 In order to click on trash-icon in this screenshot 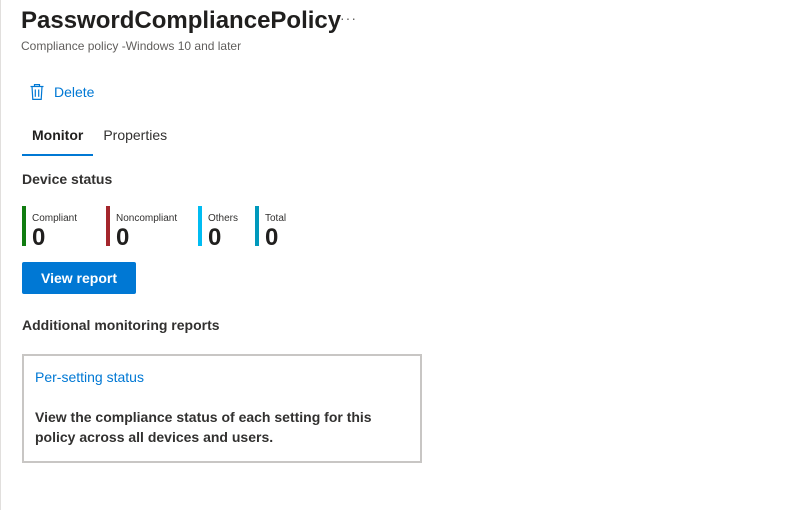, I will do `click(37, 92)`.